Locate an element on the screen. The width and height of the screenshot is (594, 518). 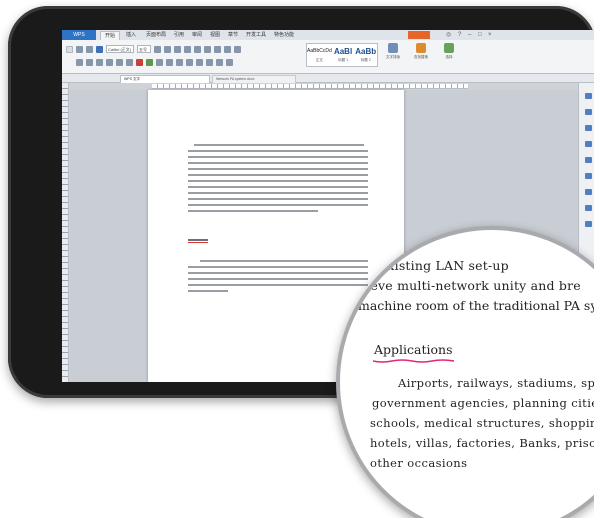
grow-font-icon is located at coordinates (157, 49).